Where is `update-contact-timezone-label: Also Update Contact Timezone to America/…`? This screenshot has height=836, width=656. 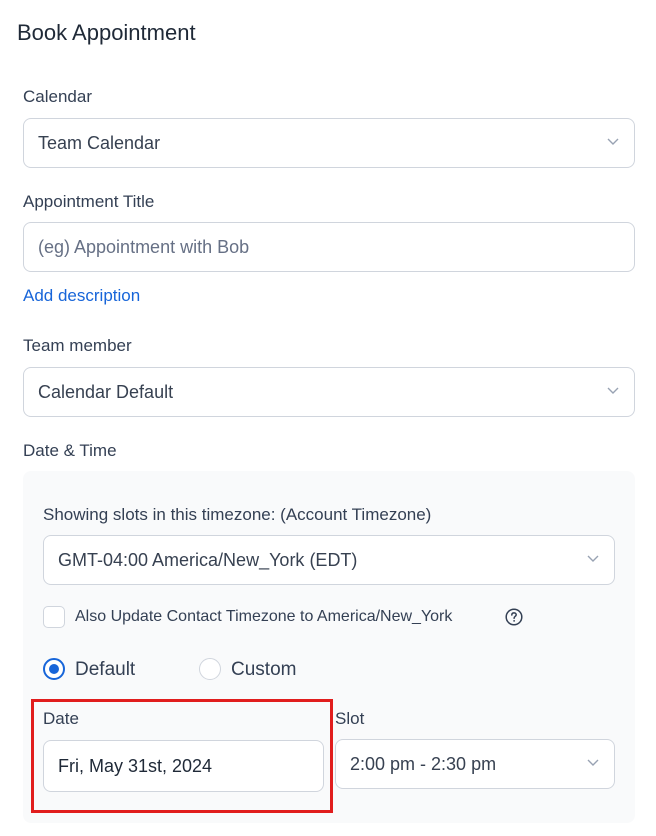
update-contact-timezone-label: Also Update Contact Timezone to America/… is located at coordinates (264, 616).